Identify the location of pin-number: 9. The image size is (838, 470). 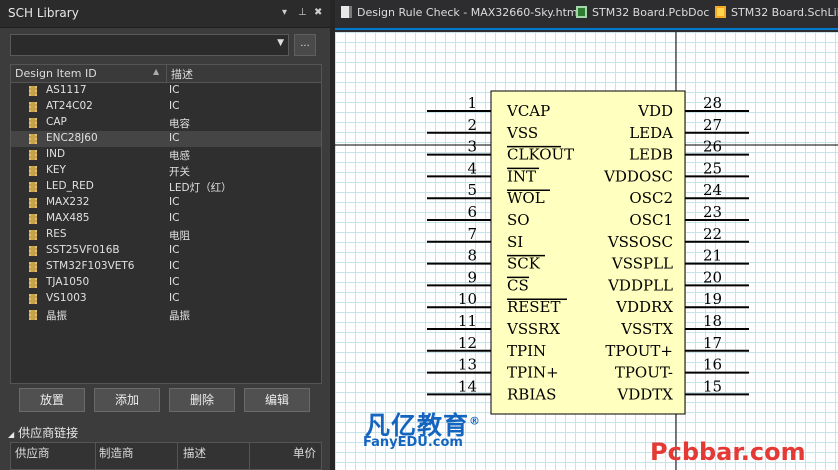
(472, 277).